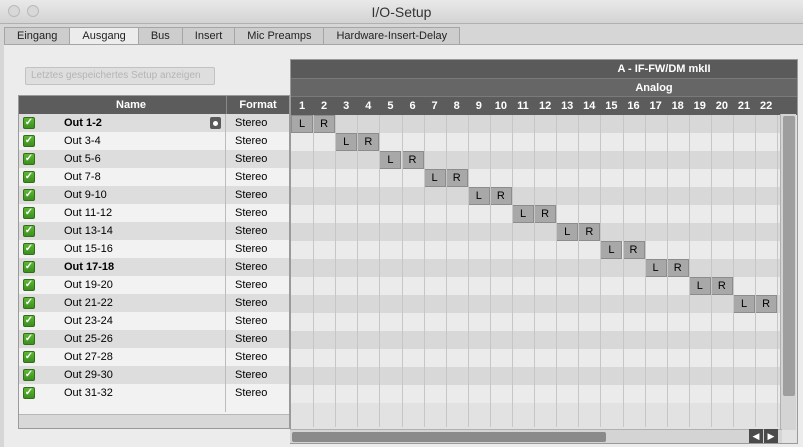  Describe the element at coordinates (215, 123) in the screenshot. I see `lock-icon` at that location.